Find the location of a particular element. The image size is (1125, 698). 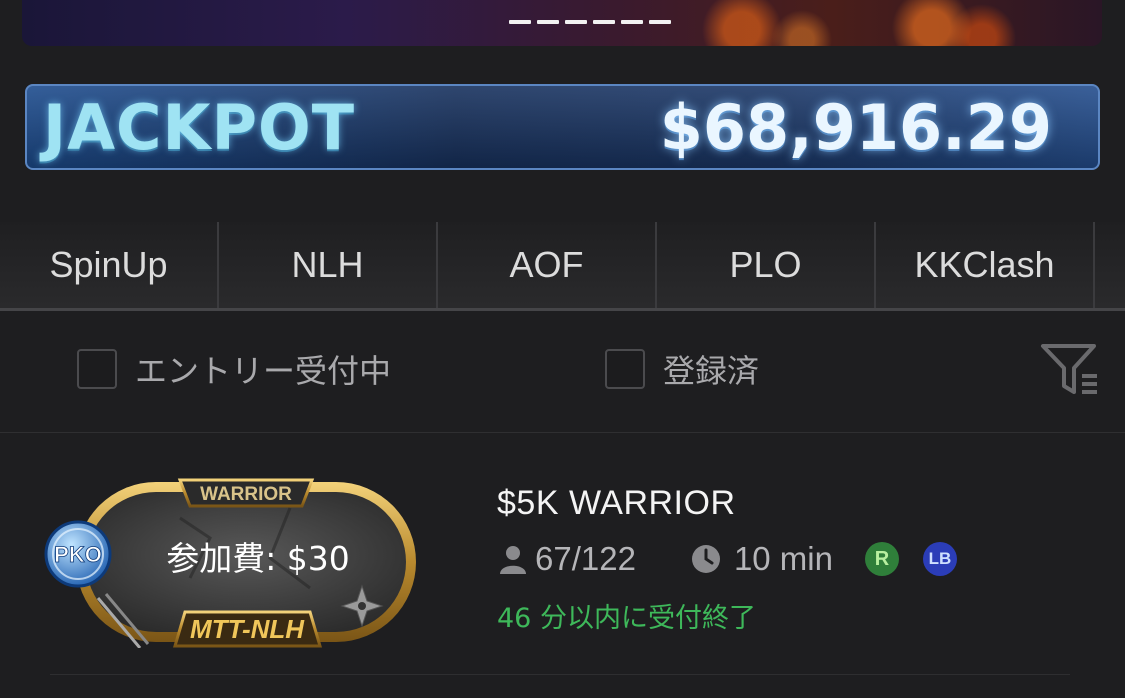

registered-filter: 登録済 is located at coordinates (682, 369).